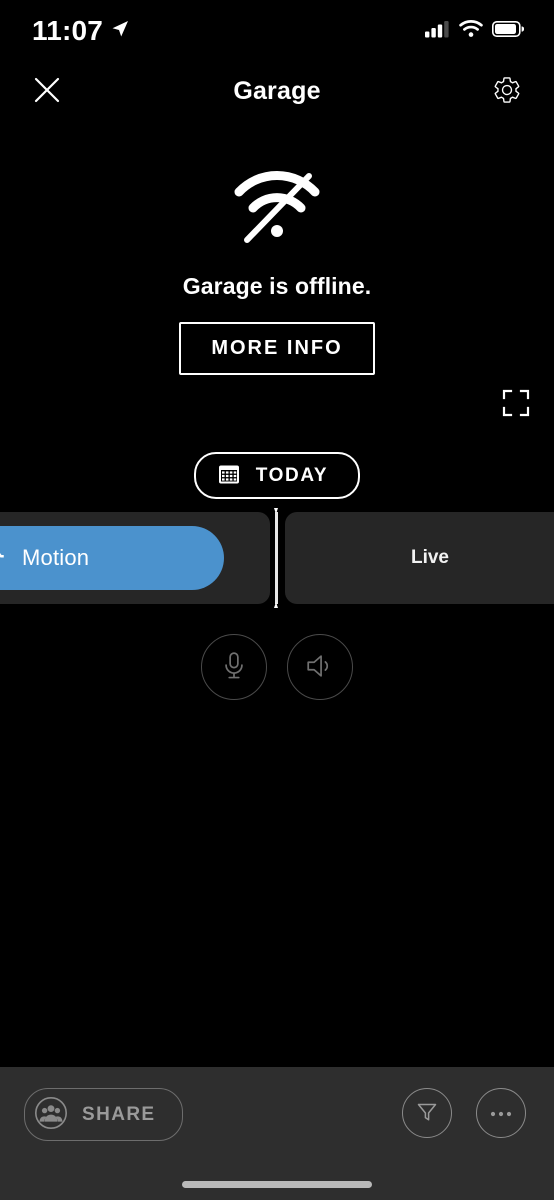 Image resolution: width=554 pixels, height=1200 pixels. I want to click on close-x-icon, so click(47, 91).